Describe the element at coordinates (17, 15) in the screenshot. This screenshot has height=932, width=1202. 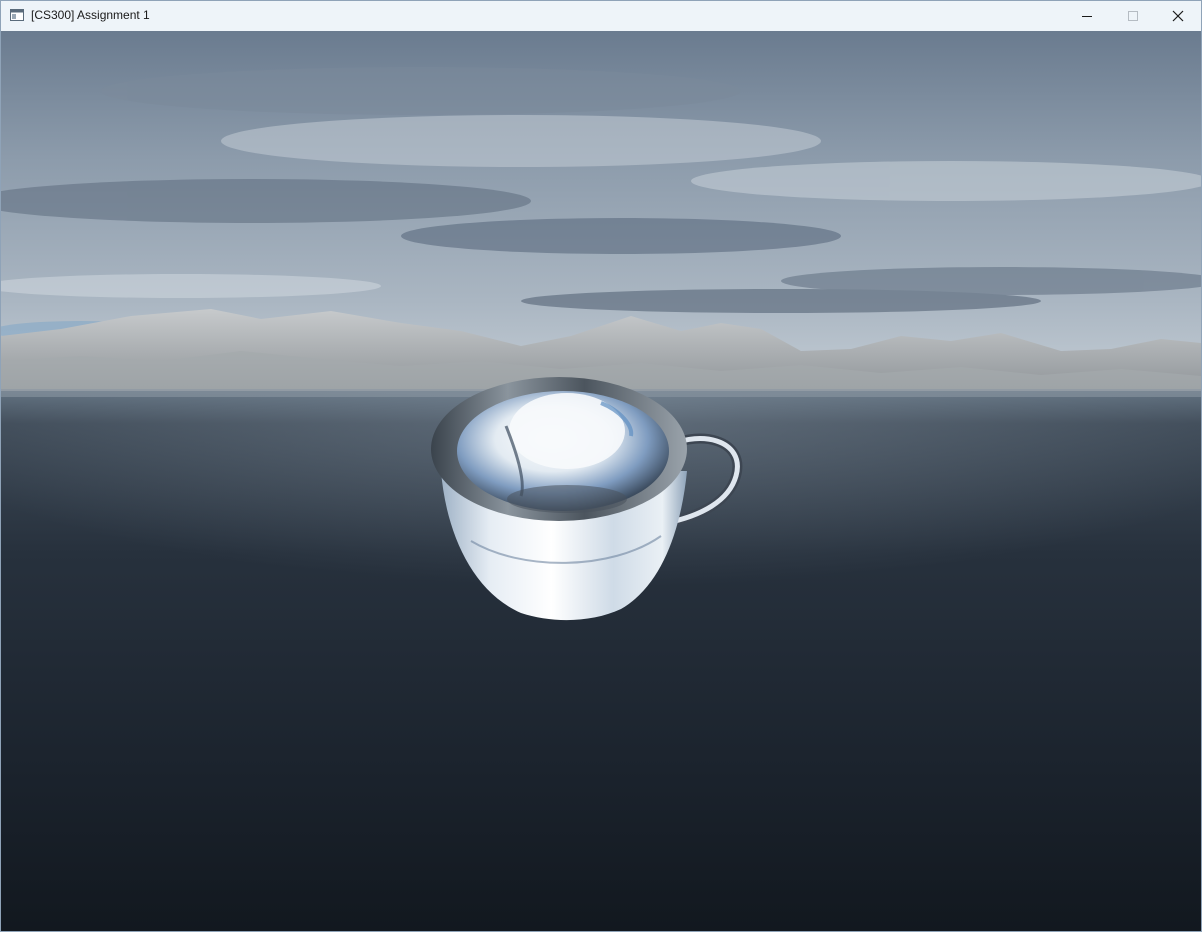
I see `app-window-icon` at that location.